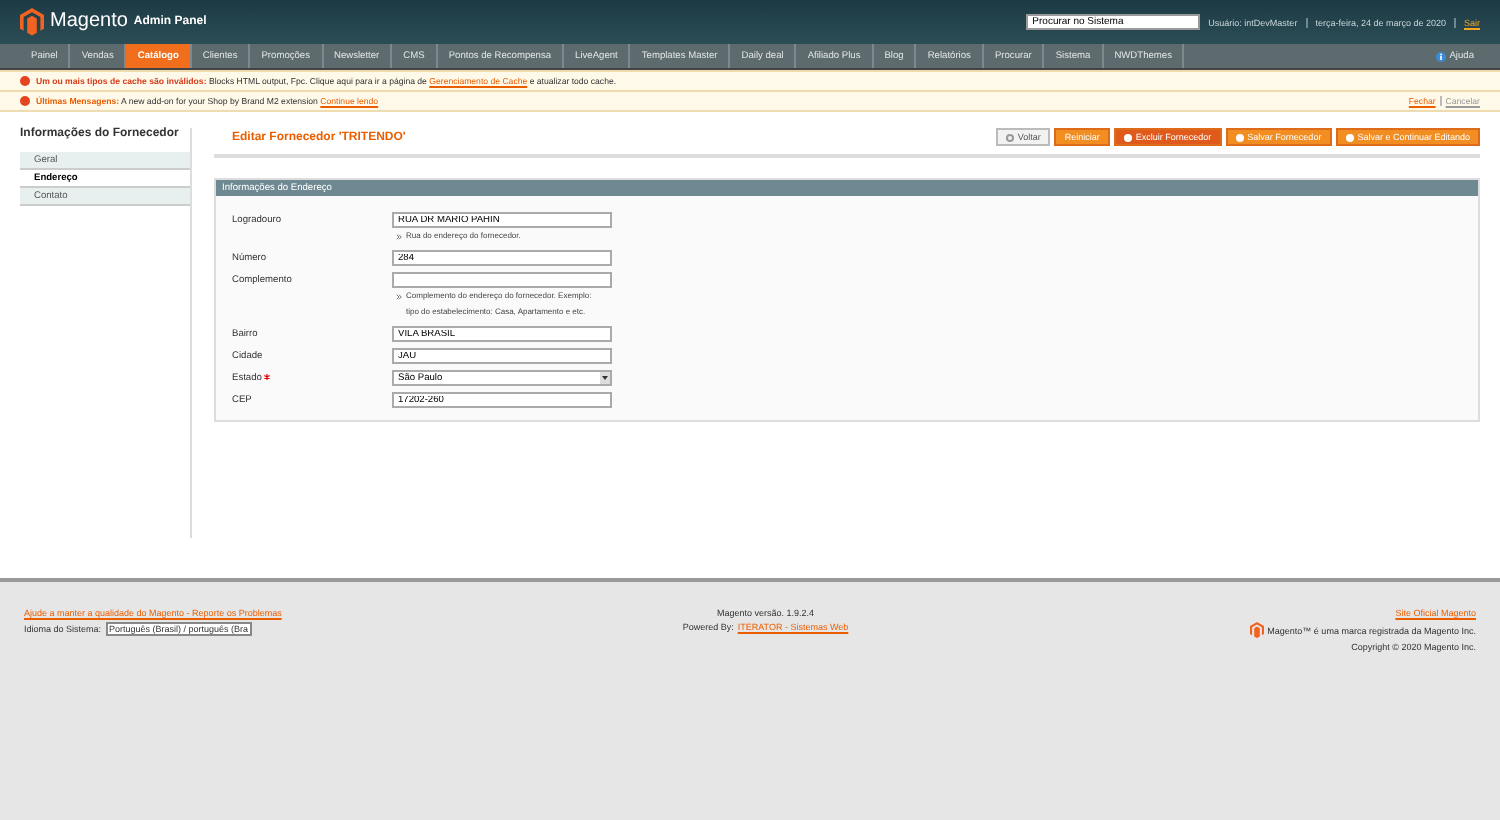 The width and height of the screenshot is (1500, 820). What do you see at coordinates (502, 280) in the screenshot?
I see `text-input` at bounding box center [502, 280].